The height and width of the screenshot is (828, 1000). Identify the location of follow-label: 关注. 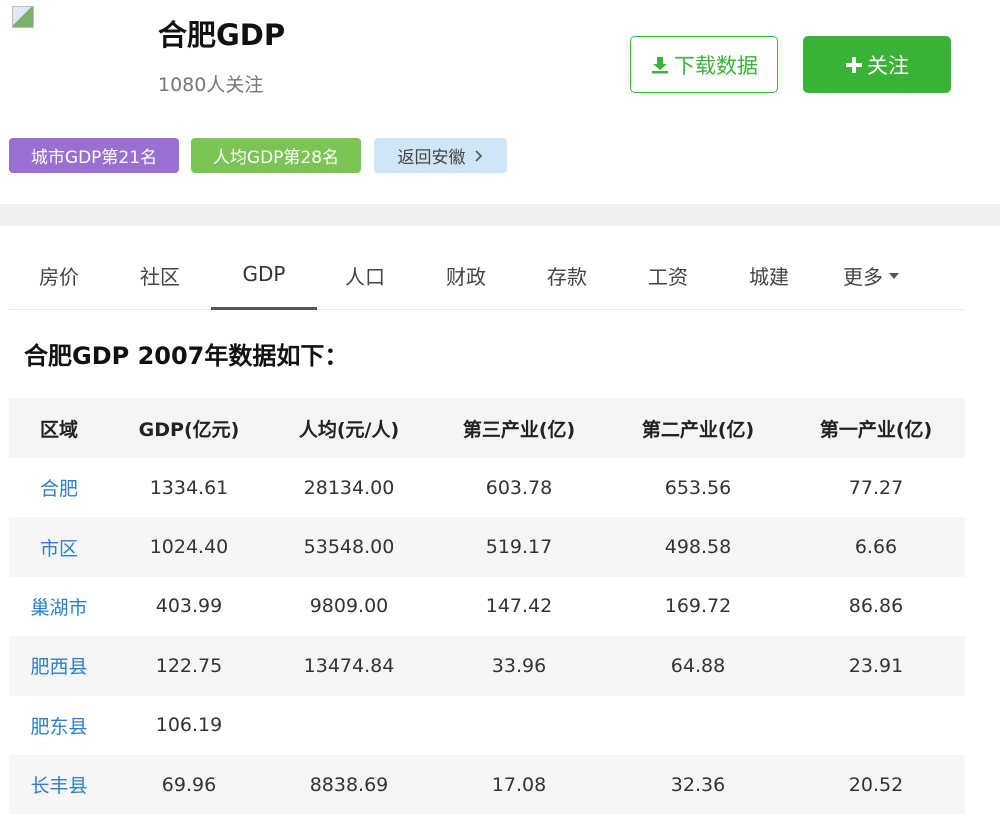
(888, 65).